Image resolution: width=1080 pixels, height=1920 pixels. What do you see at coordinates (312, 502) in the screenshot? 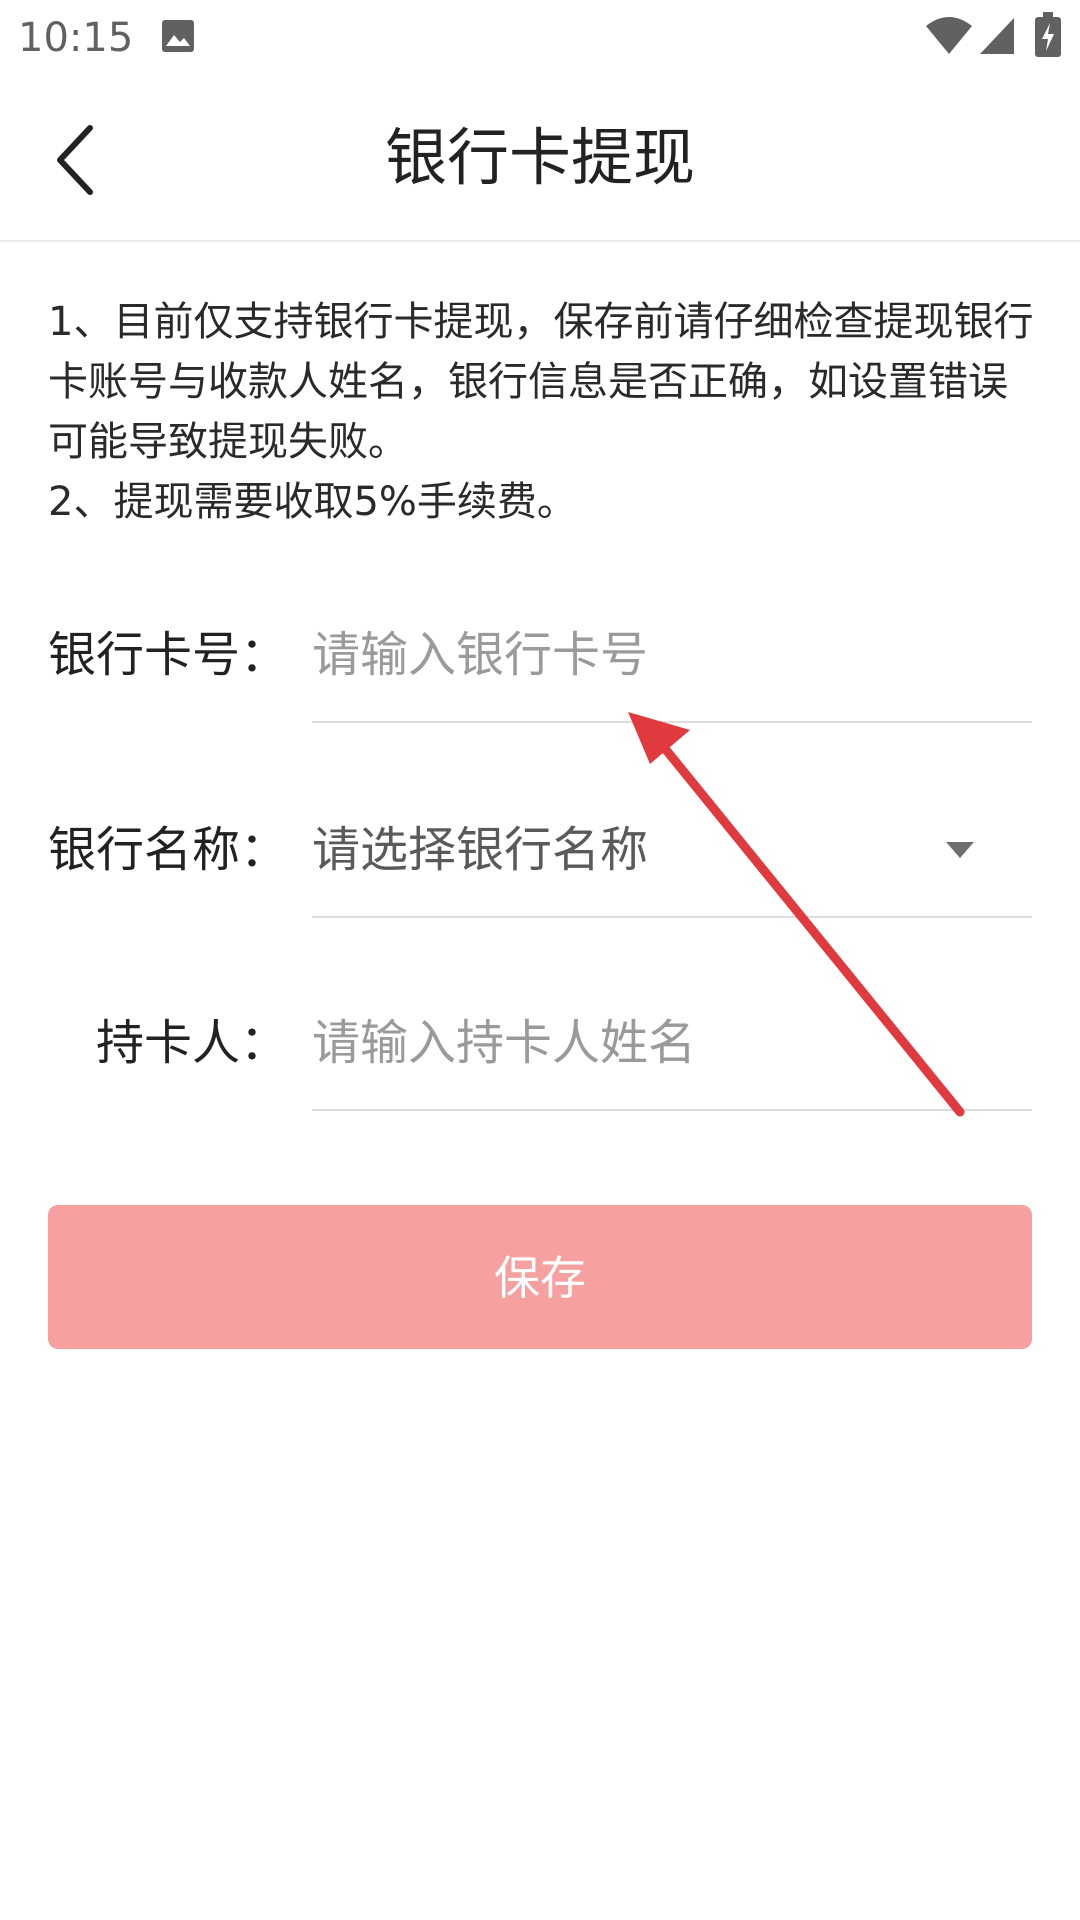
I see `notice-line-2: 2、提现需要收取5%手续费。` at bounding box center [312, 502].